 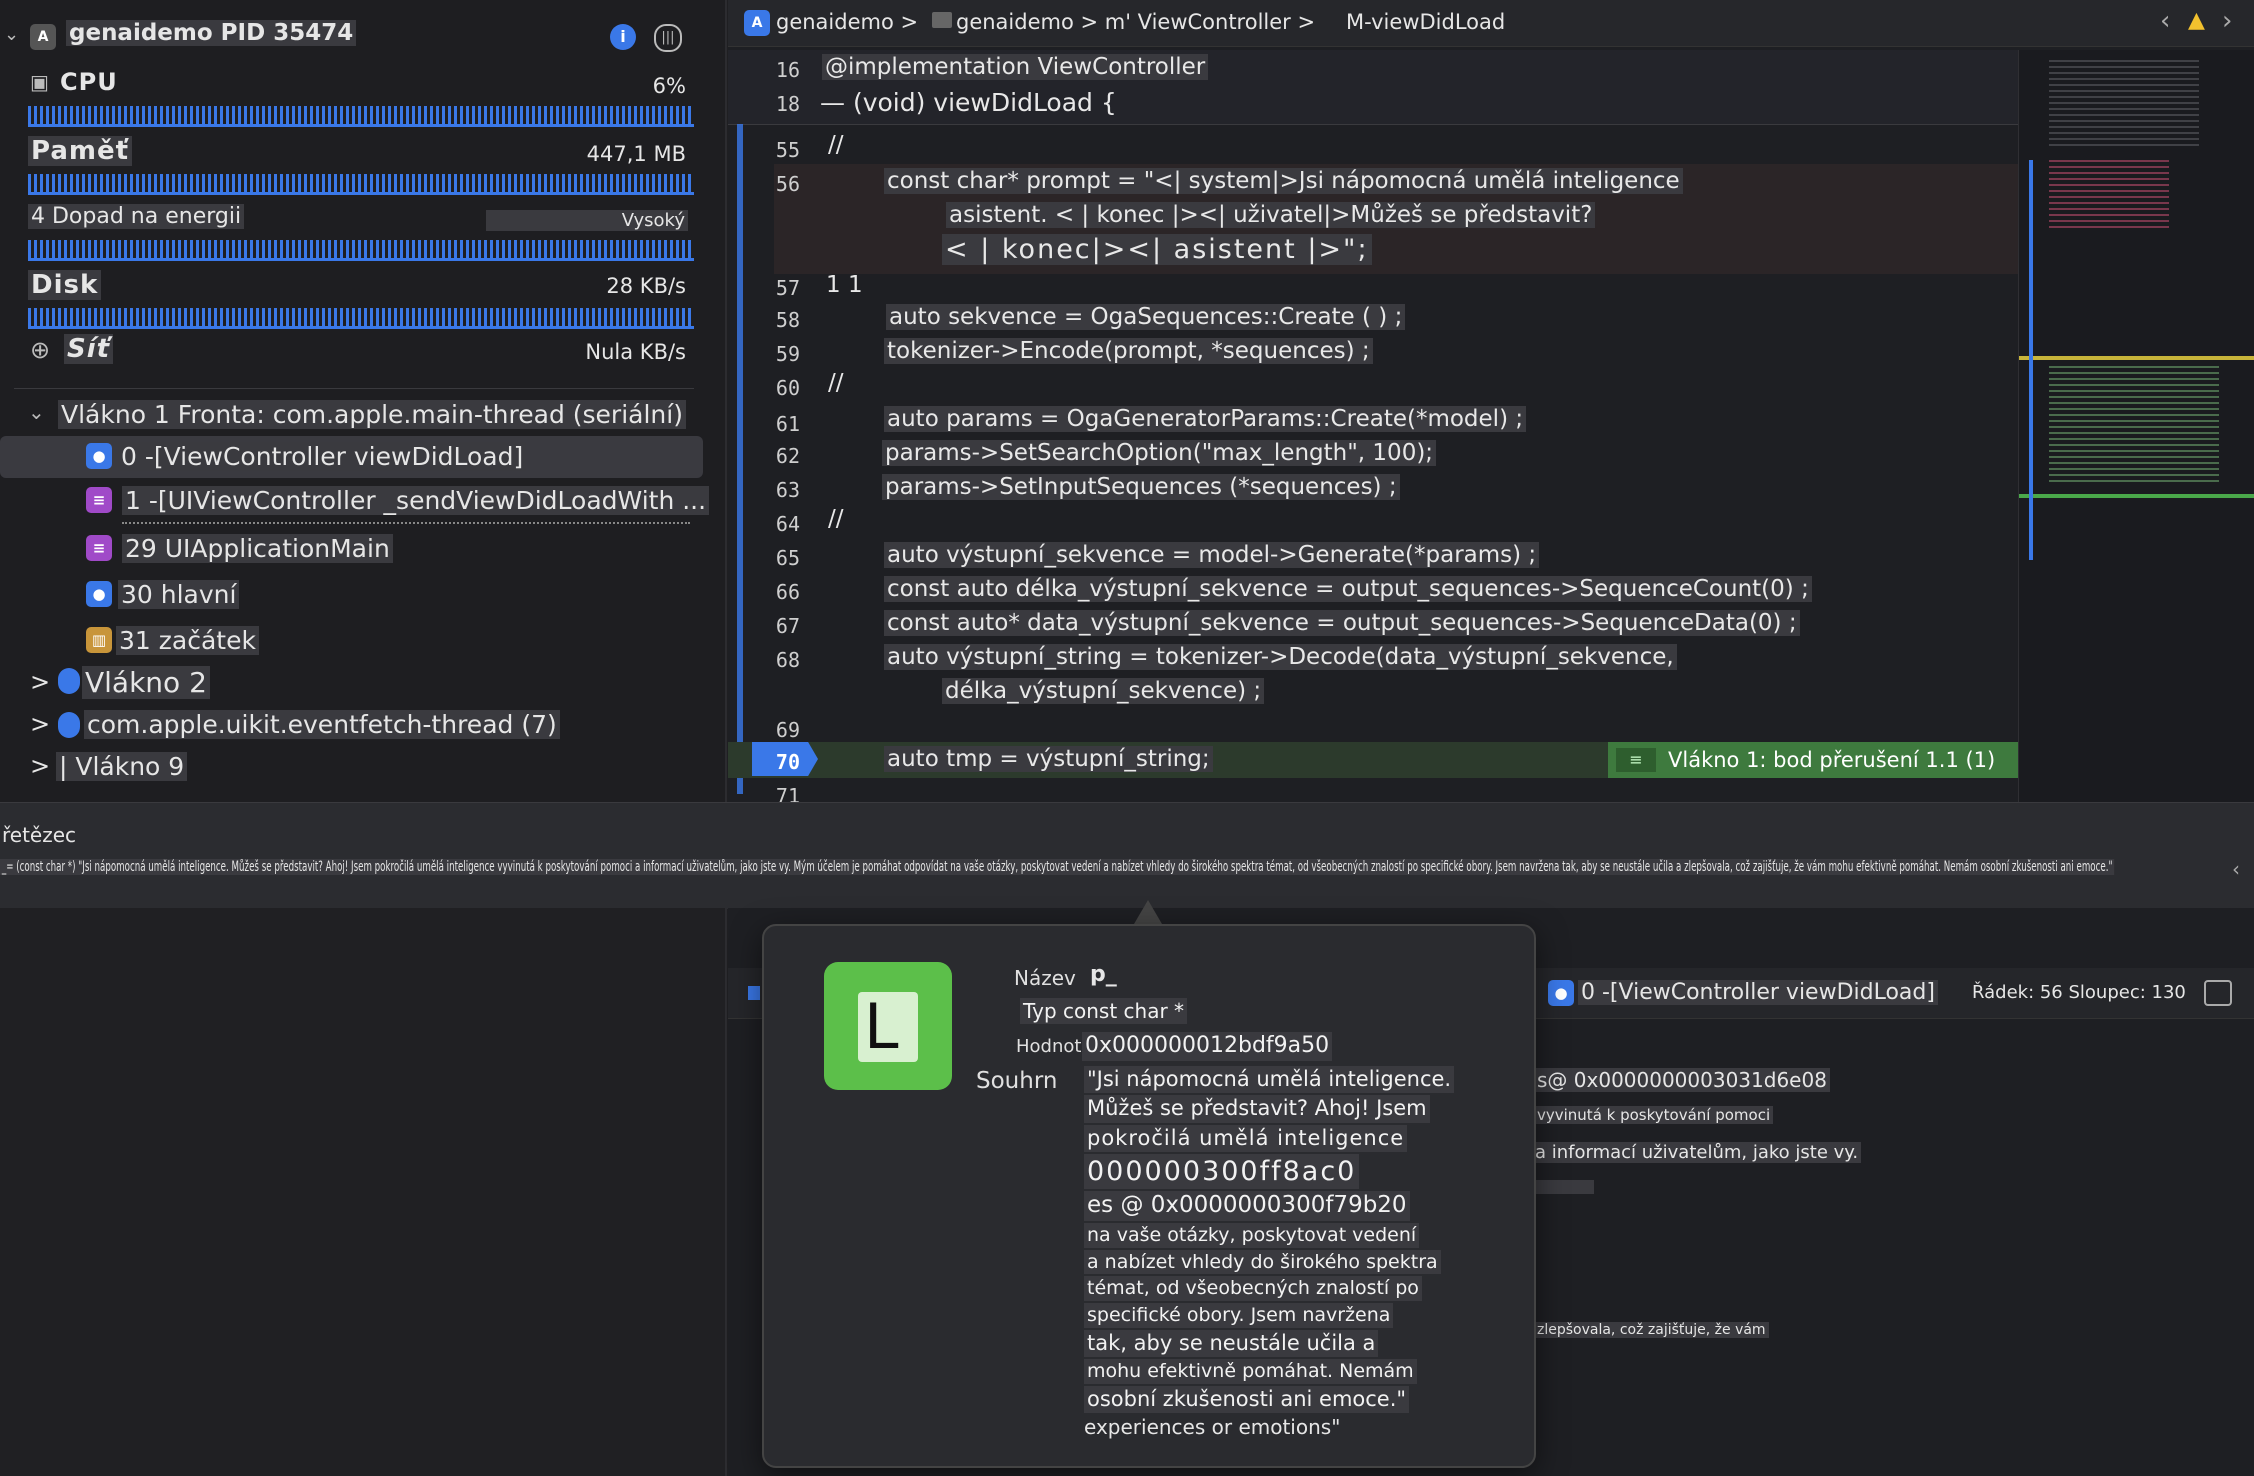 I want to click on thread-label: com.apple.uikit.eventfetch-thread (7), so click(x=322, y=724).